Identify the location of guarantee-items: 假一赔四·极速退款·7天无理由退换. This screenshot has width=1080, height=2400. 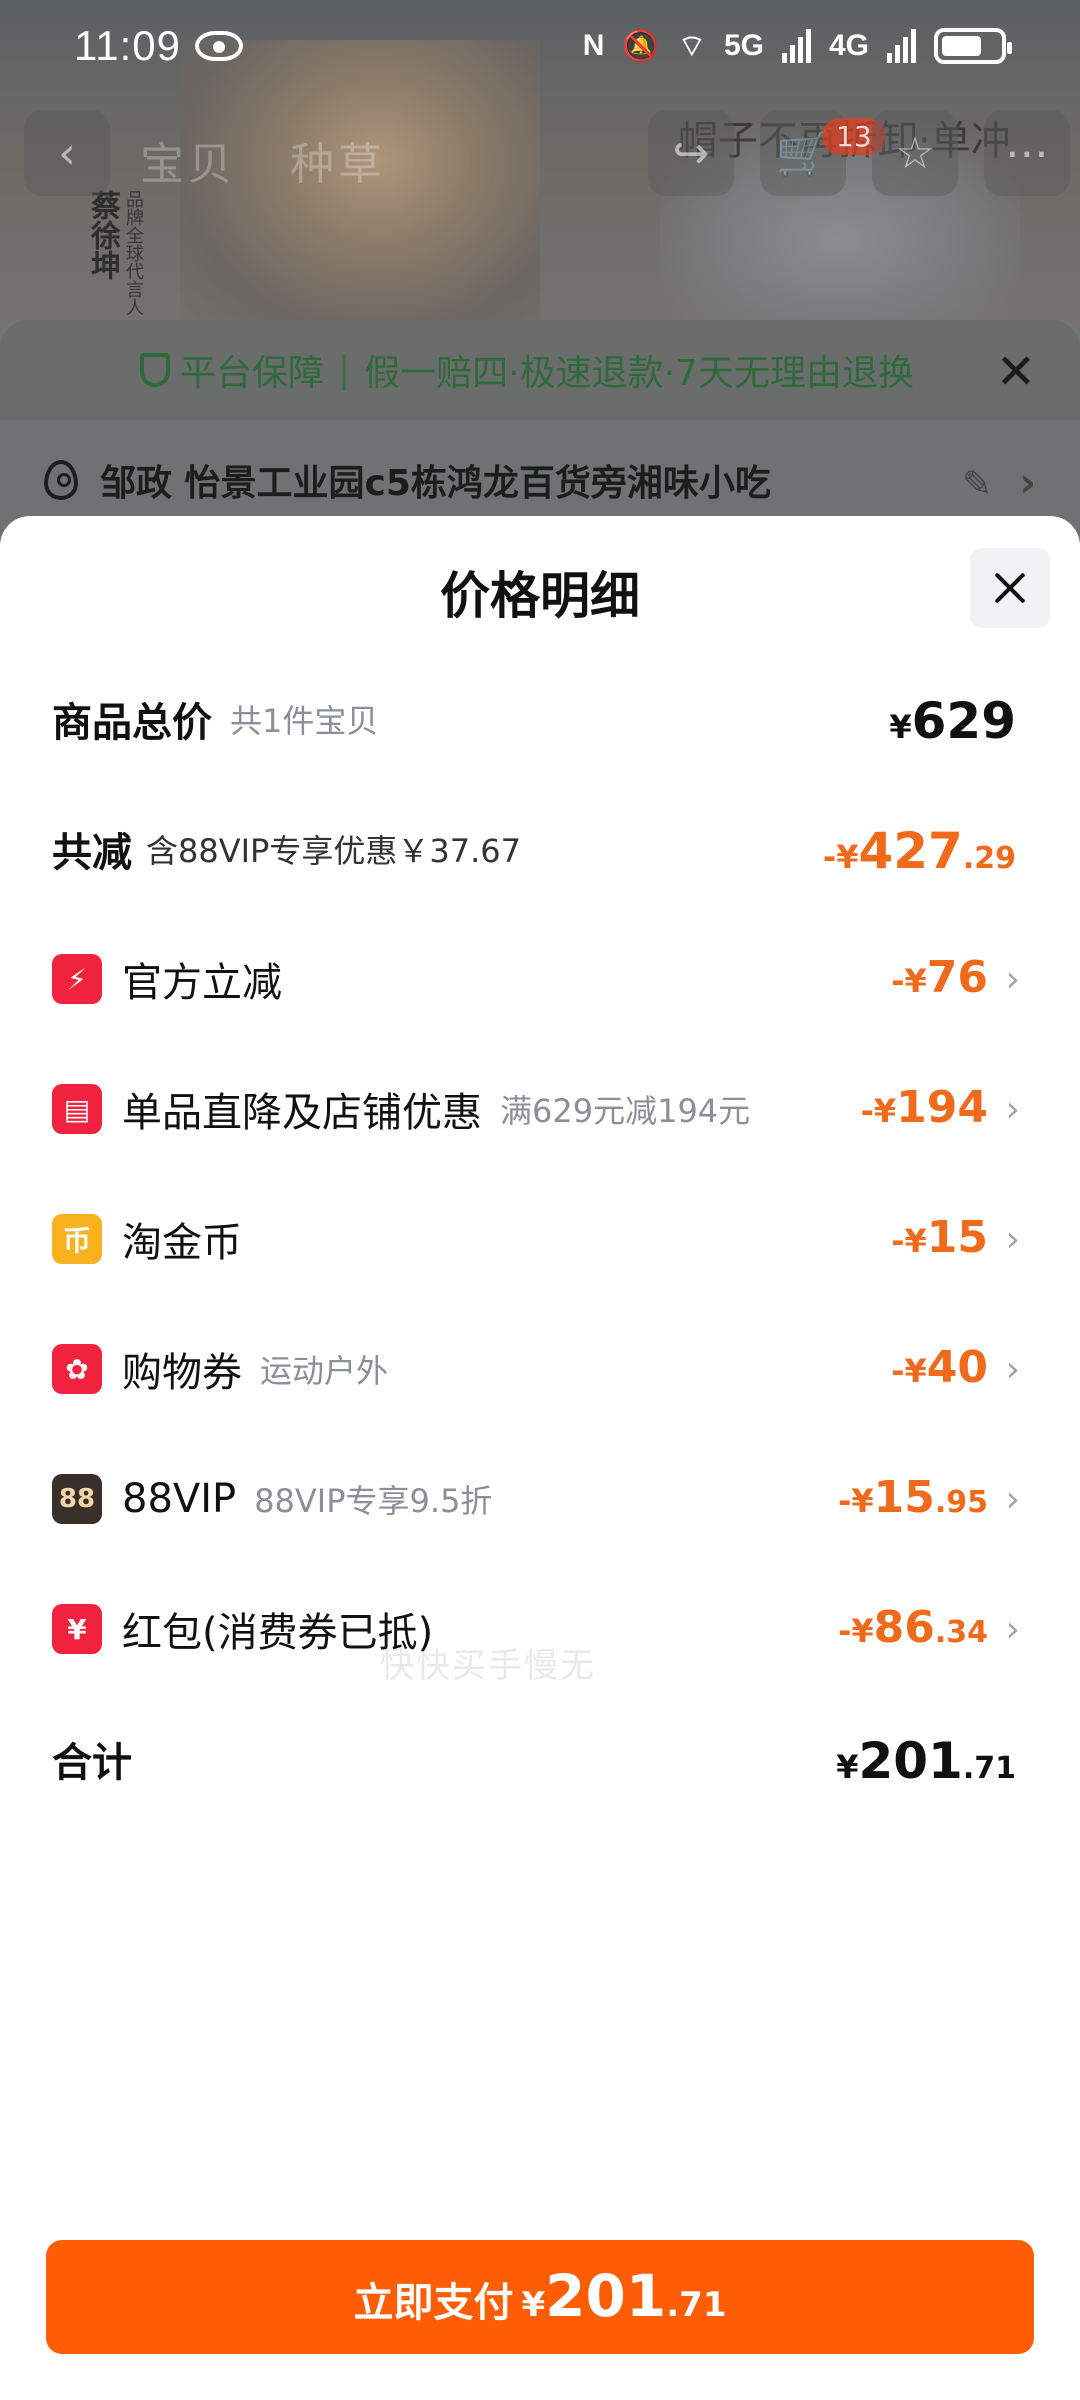
(639, 373).